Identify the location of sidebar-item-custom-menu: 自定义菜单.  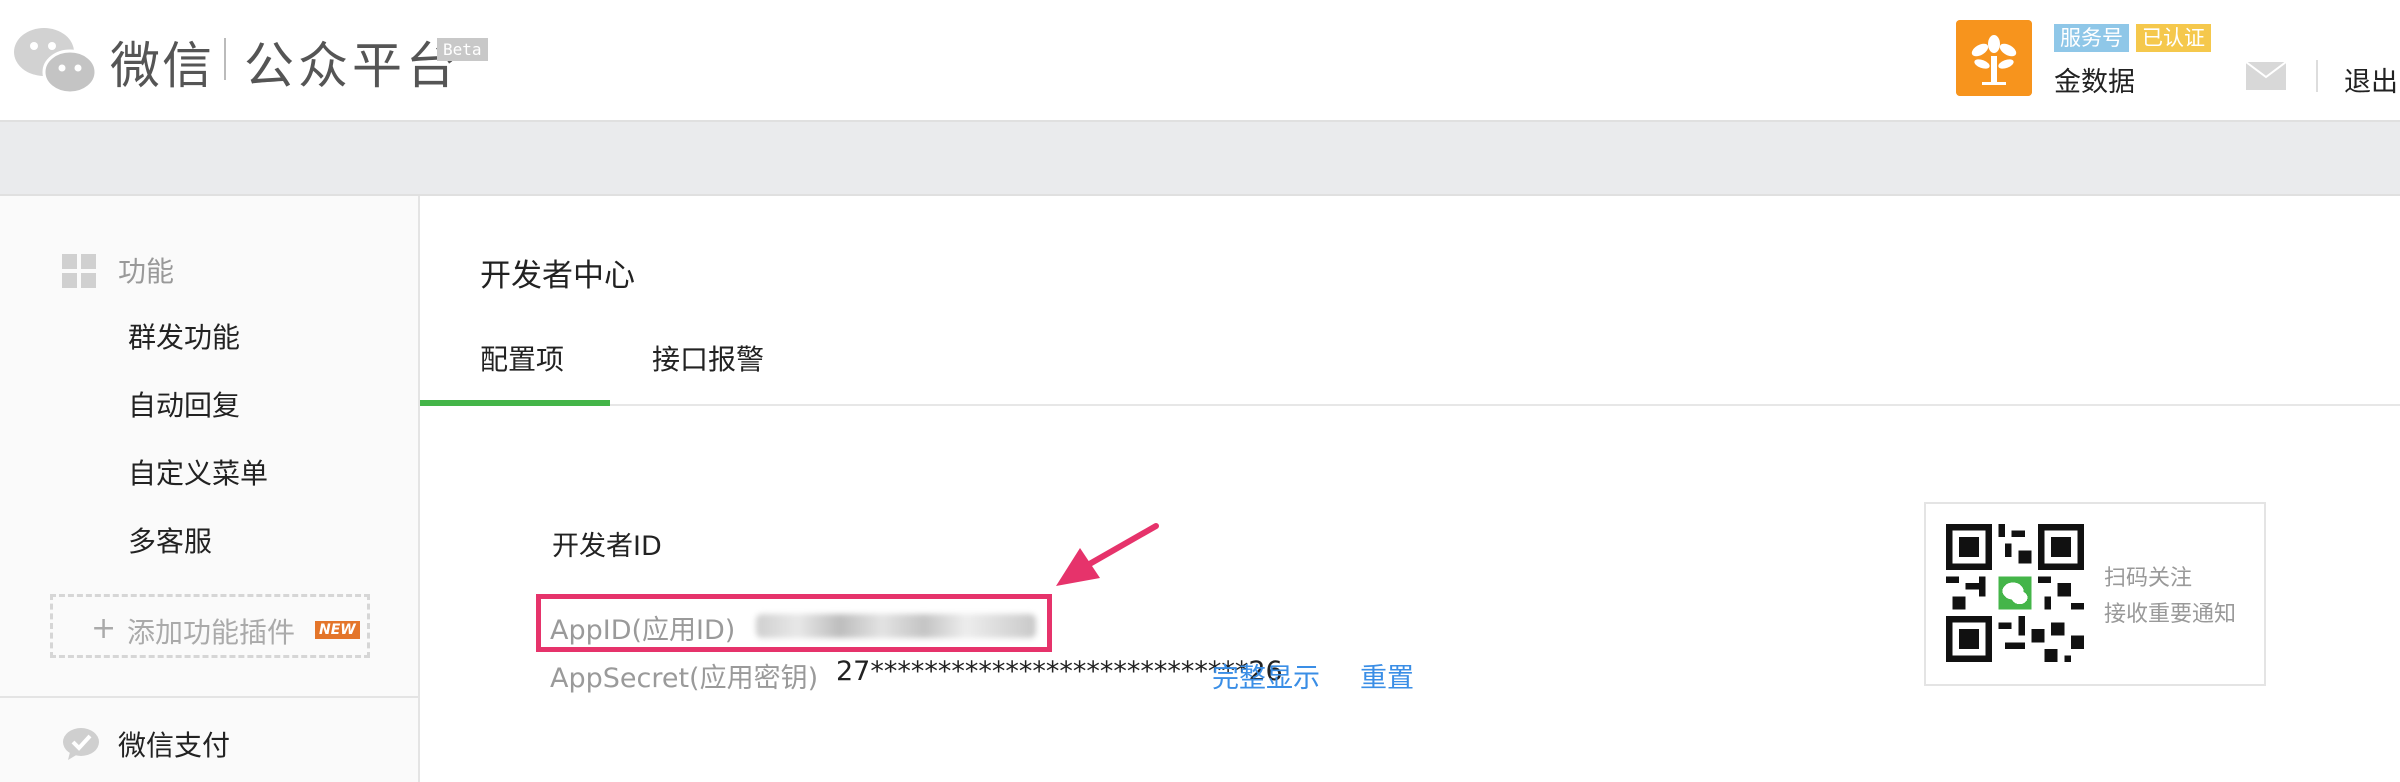
(198, 472).